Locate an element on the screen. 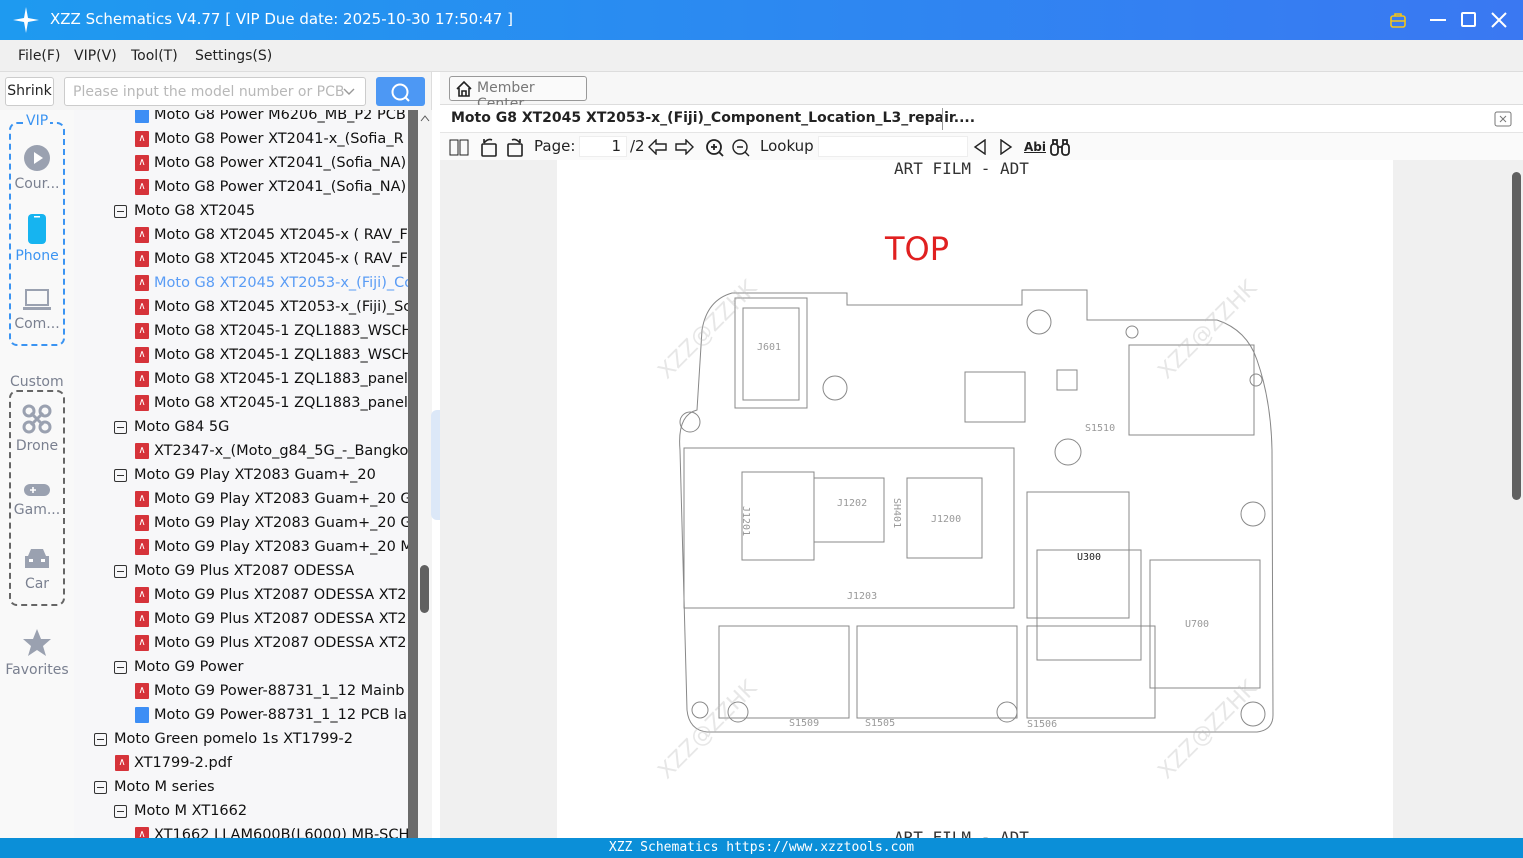 The height and width of the screenshot is (858, 1523). binoculars-icon is located at coordinates (1060, 147).